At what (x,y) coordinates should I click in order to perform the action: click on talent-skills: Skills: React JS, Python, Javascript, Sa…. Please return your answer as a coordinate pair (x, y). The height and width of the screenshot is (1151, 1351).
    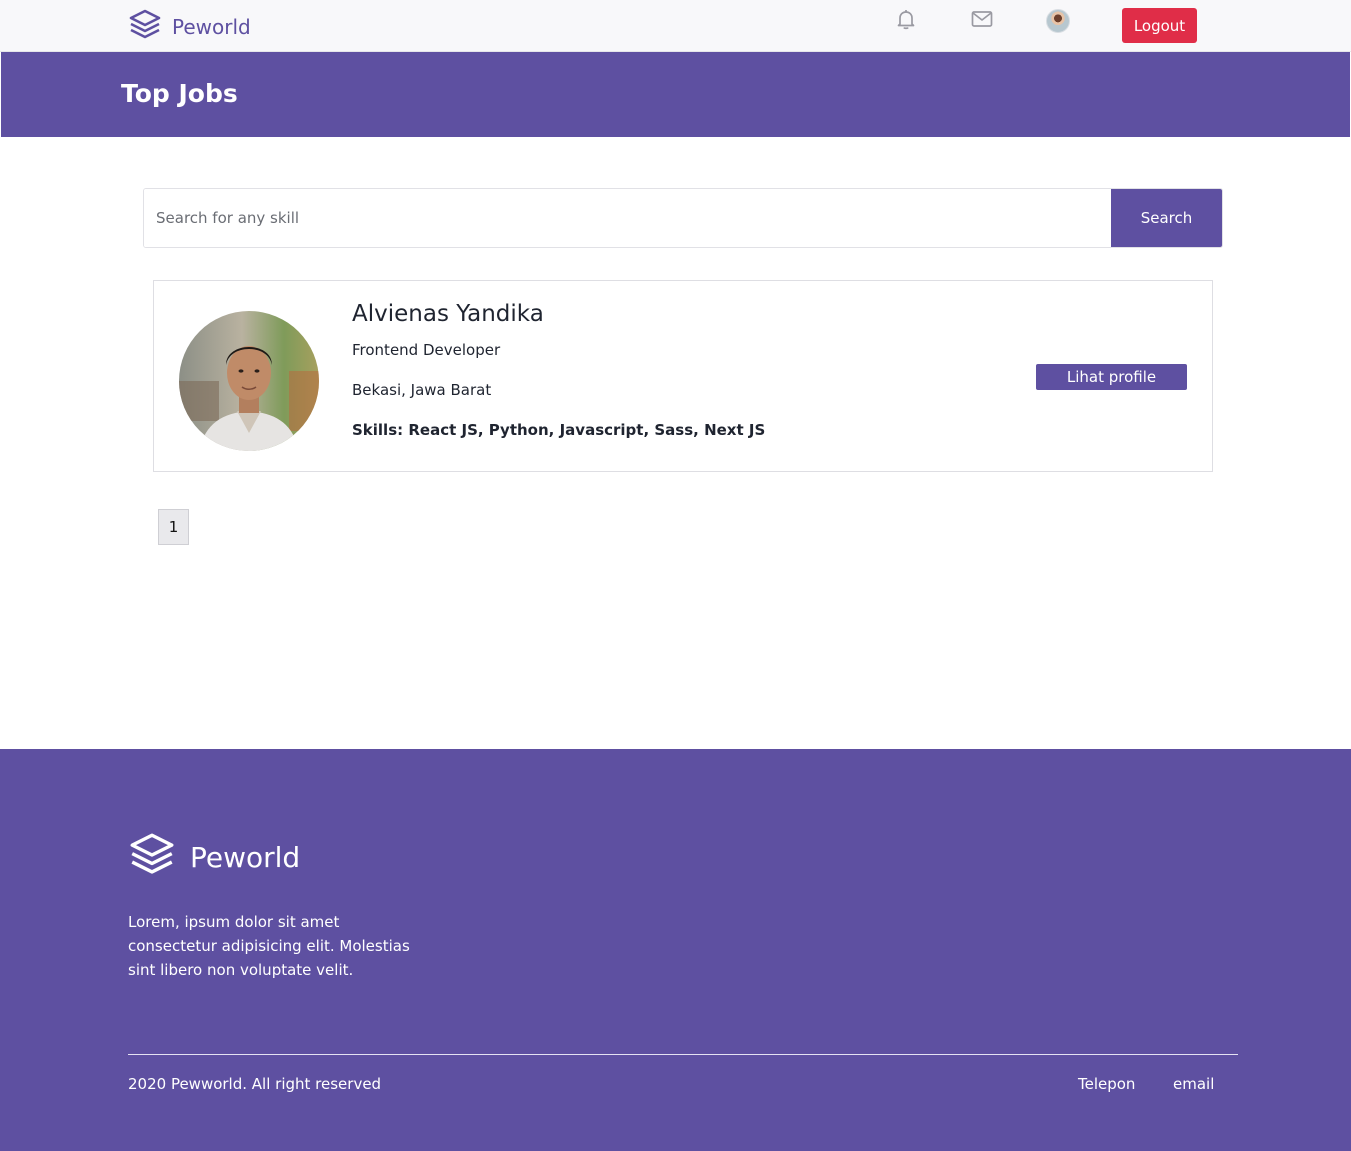
    Looking at the image, I should click on (559, 430).